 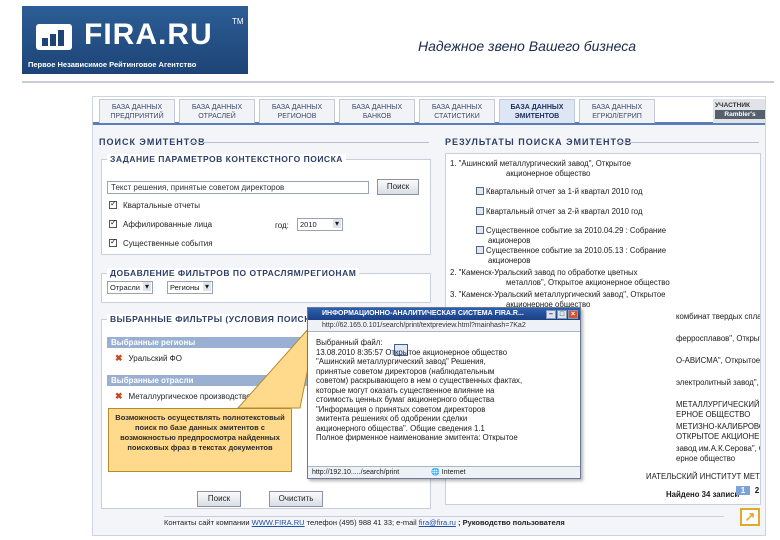 I want to click on popup-line: Выбранный файл:, so click(x=349, y=342).